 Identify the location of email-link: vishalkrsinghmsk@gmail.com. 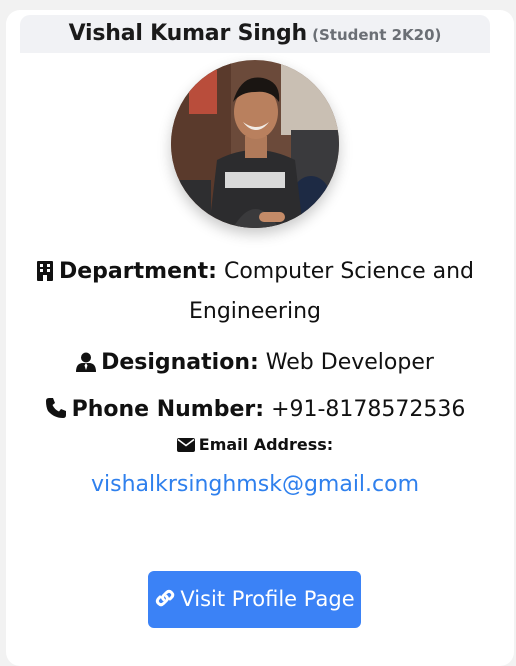
(255, 485).